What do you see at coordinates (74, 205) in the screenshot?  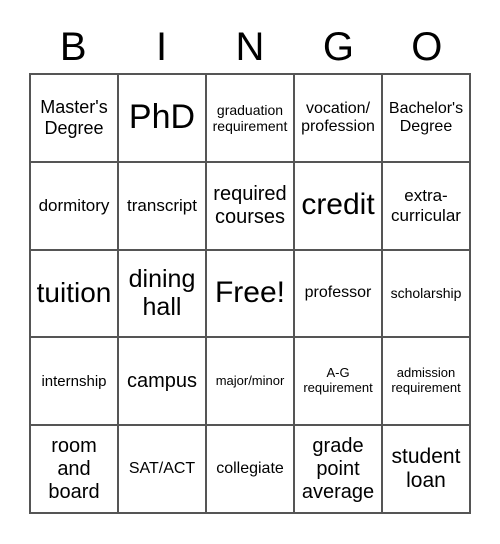 I see `bingo-cell: dormitory` at bounding box center [74, 205].